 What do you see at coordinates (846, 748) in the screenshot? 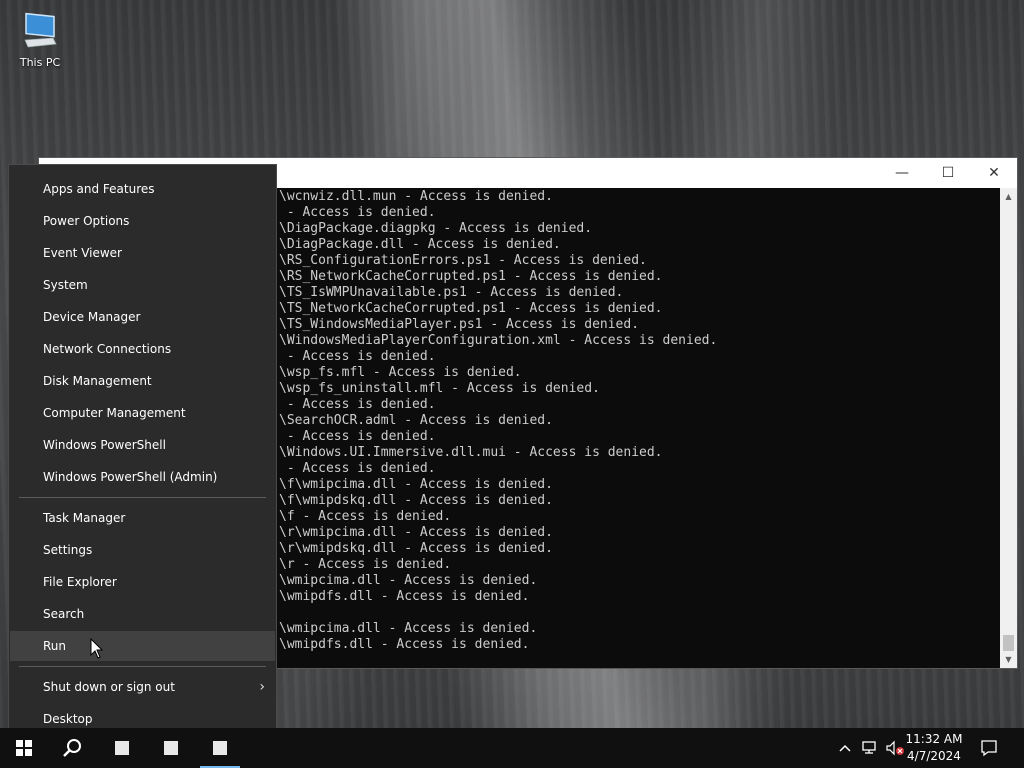
I see `chevron-up-icon` at bounding box center [846, 748].